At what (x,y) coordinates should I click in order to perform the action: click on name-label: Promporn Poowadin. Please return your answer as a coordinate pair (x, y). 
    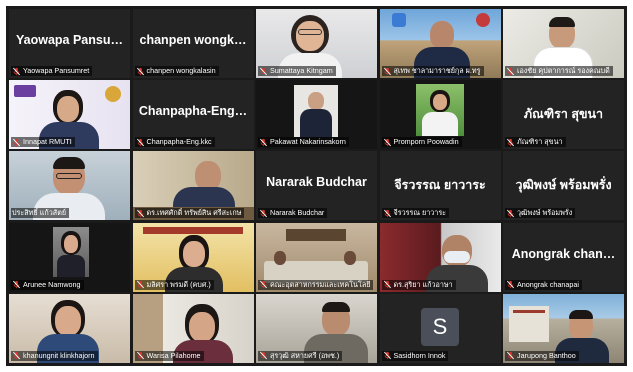
    Looking at the image, I should click on (421, 142).